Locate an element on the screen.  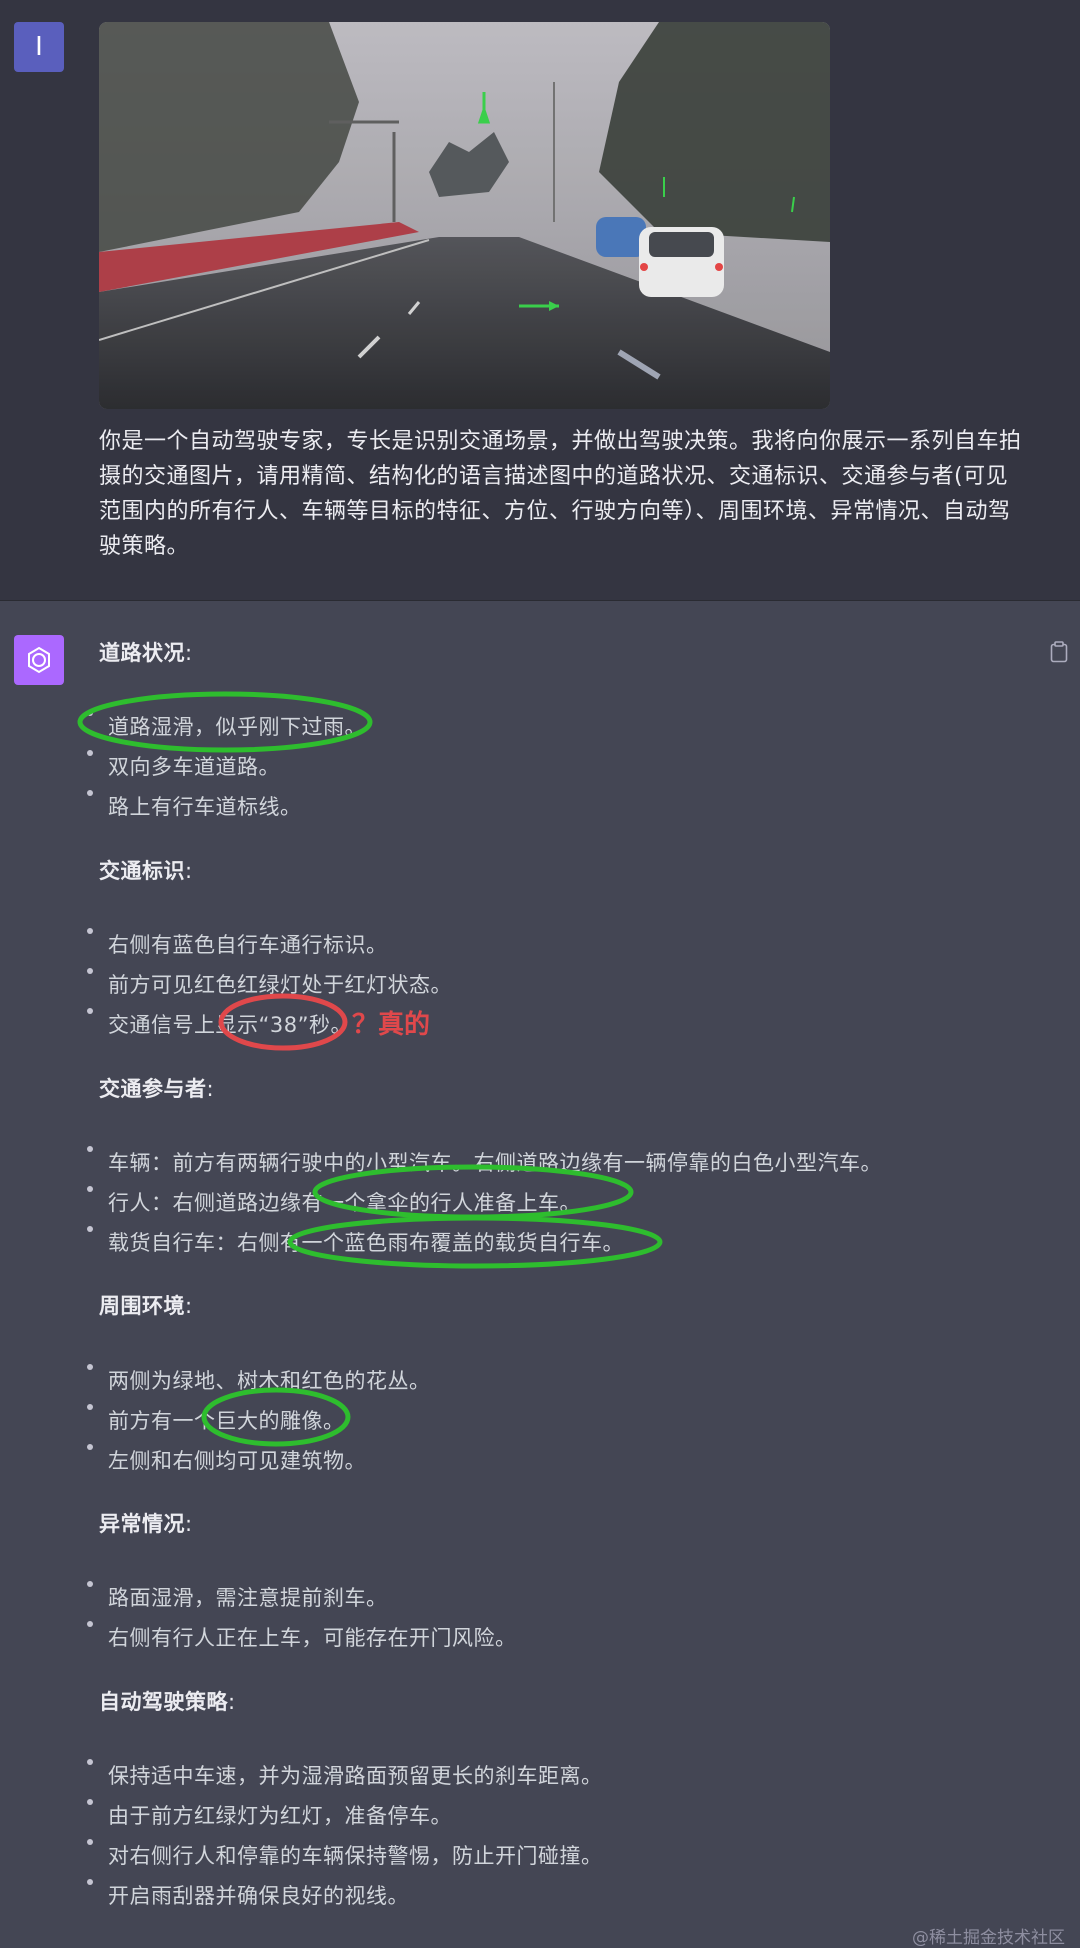
list-item: 右侧有行人正在上车，可能存在开门风险。 is located at coordinates (302, 1636).